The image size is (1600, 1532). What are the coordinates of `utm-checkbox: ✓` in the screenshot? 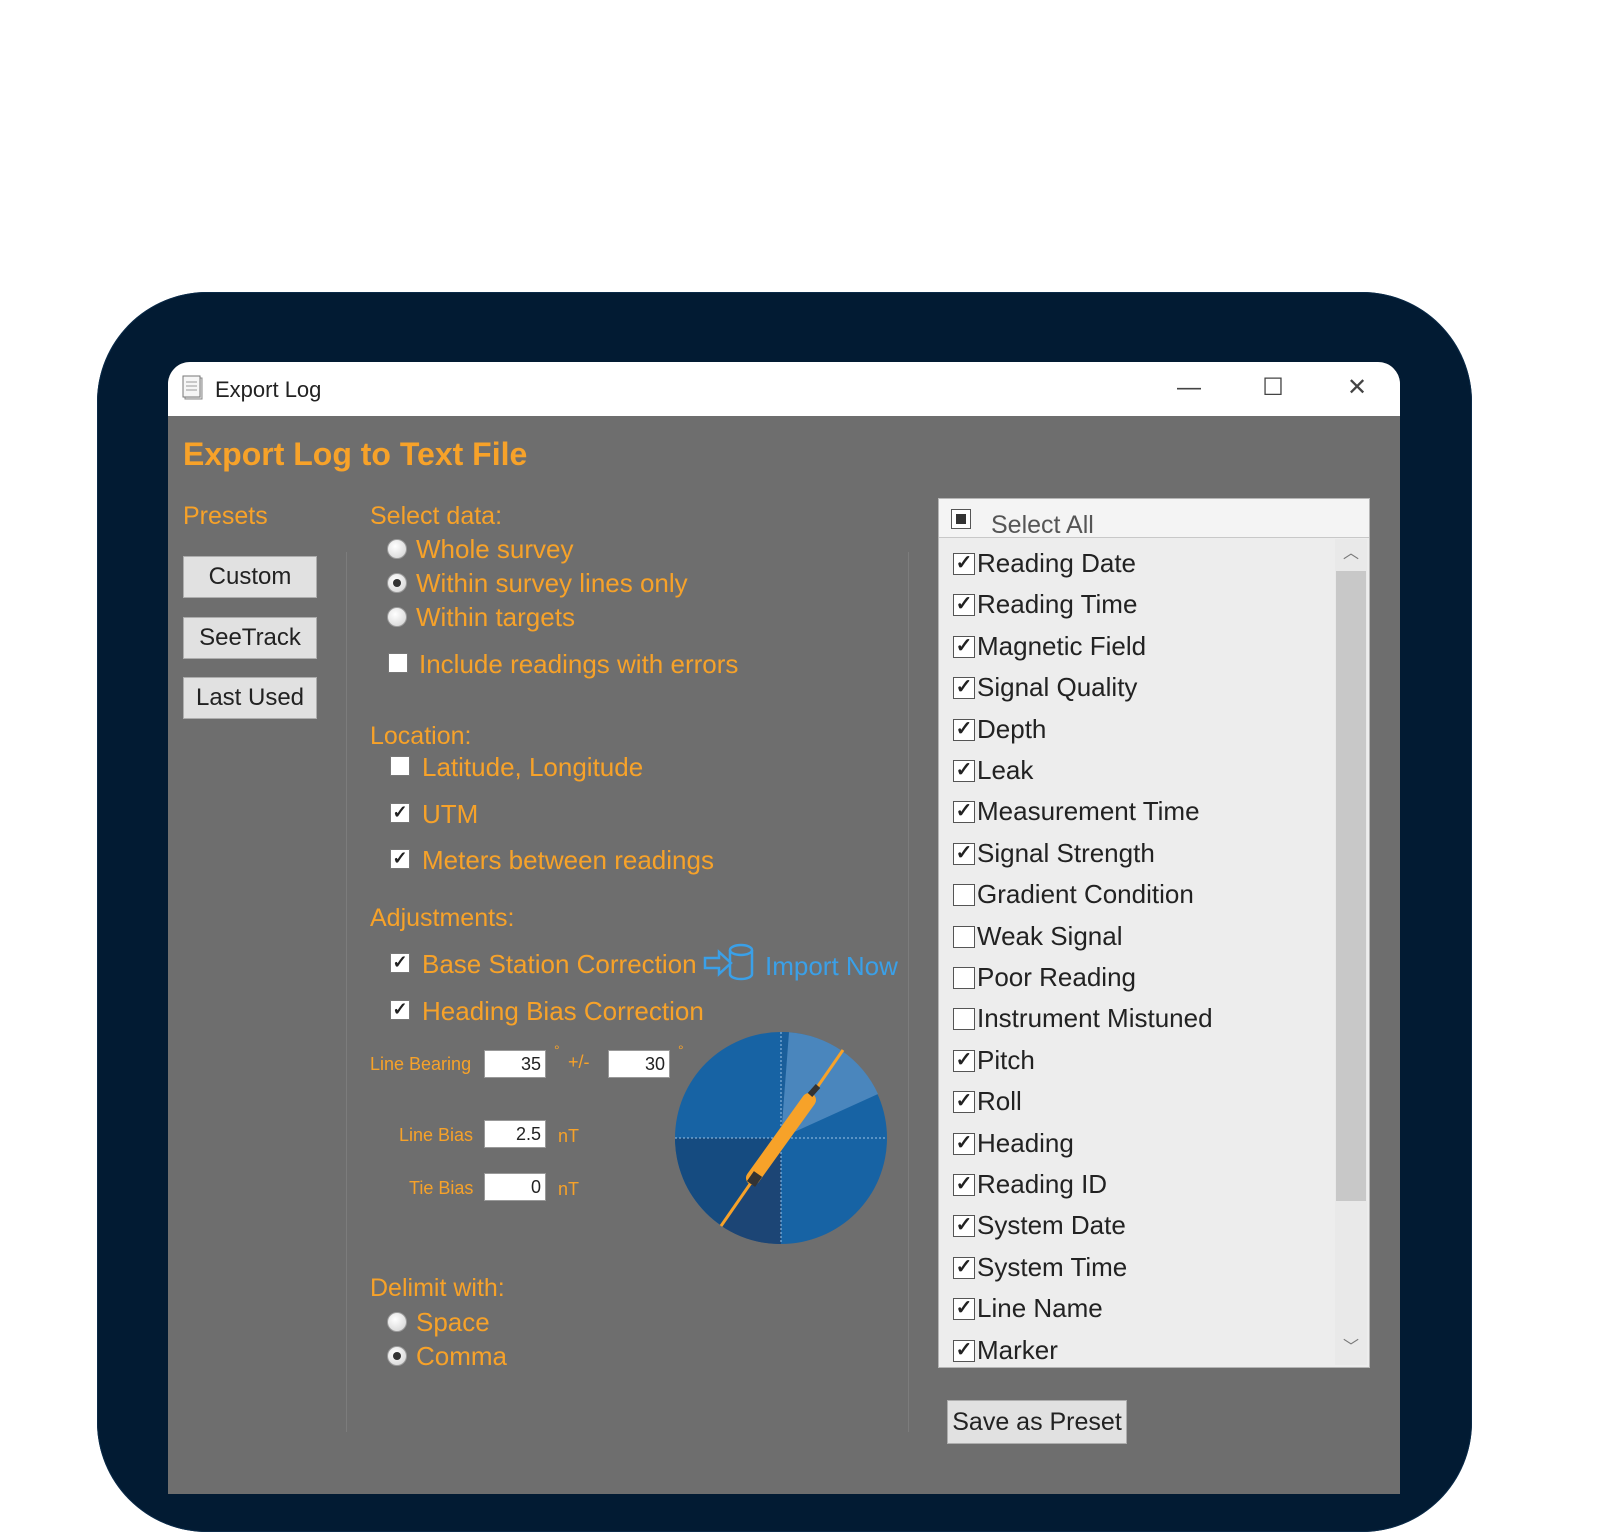 It's located at (400, 813).